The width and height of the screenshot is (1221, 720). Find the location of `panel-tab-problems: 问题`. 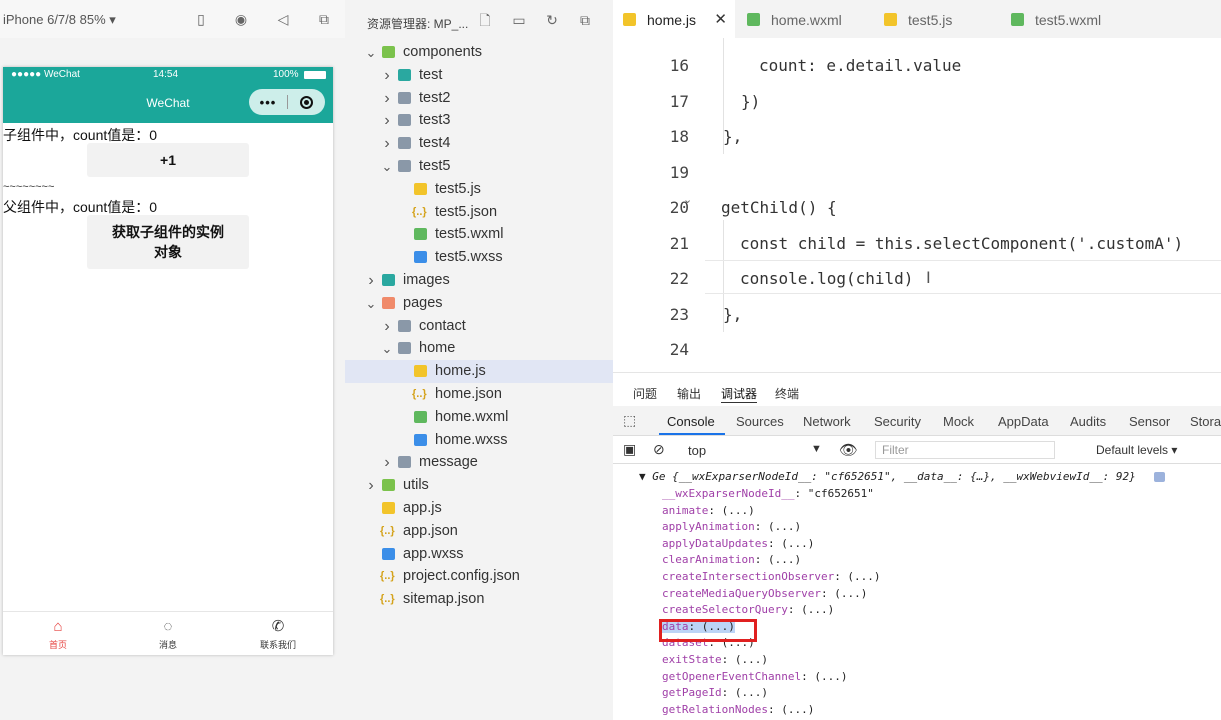

panel-tab-problems: 问题 is located at coordinates (645, 393).